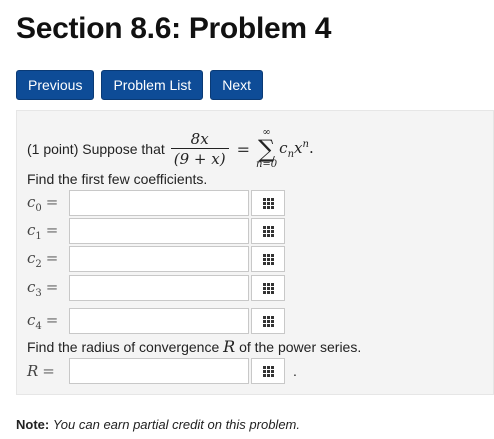 The height and width of the screenshot is (439, 494). I want to click on coefficient-row-0: c0 =, so click(156, 203).